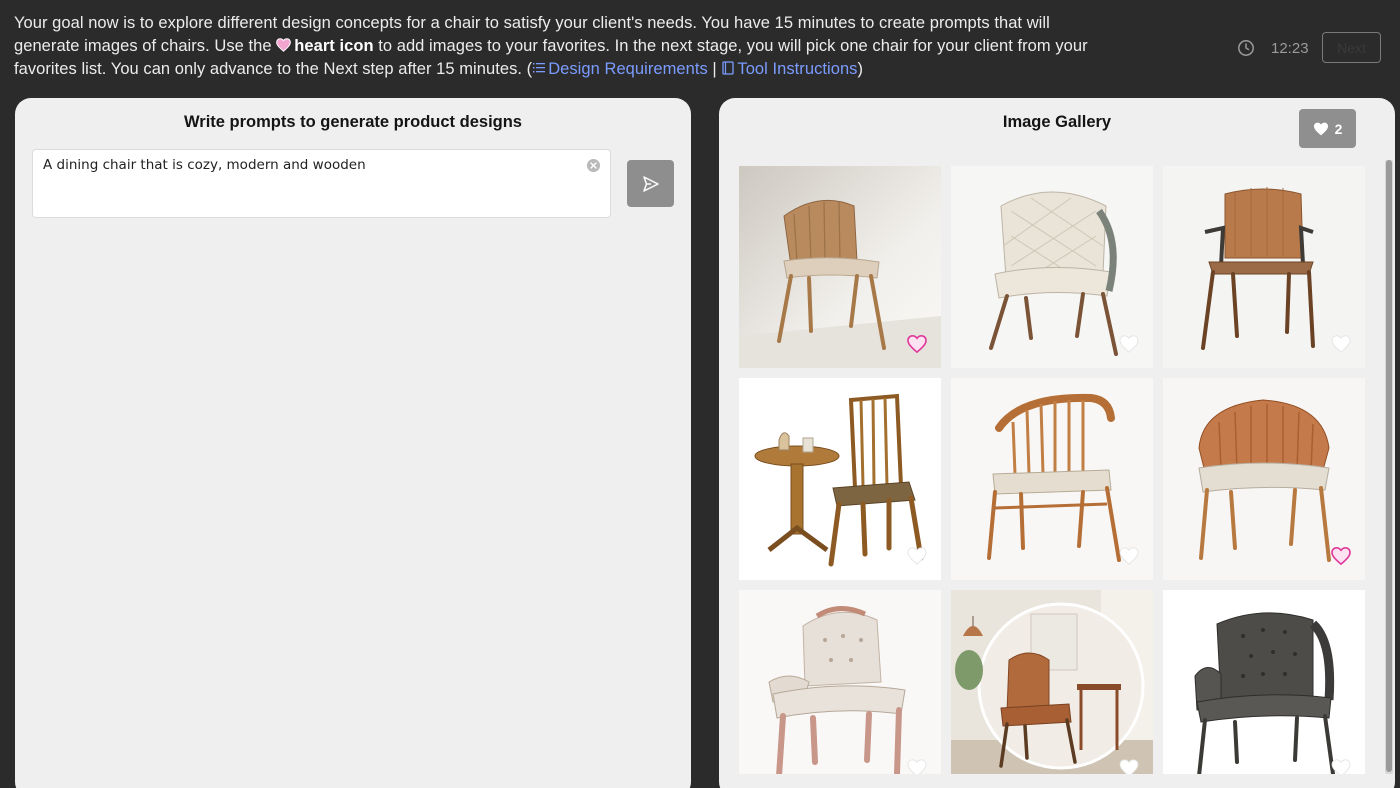 Image resolution: width=1400 pixels, height=788 pixels. What do you see at coordinates (313, 165) in the screenshot?
I see `prompt-input` at bounding box center [313, 165].